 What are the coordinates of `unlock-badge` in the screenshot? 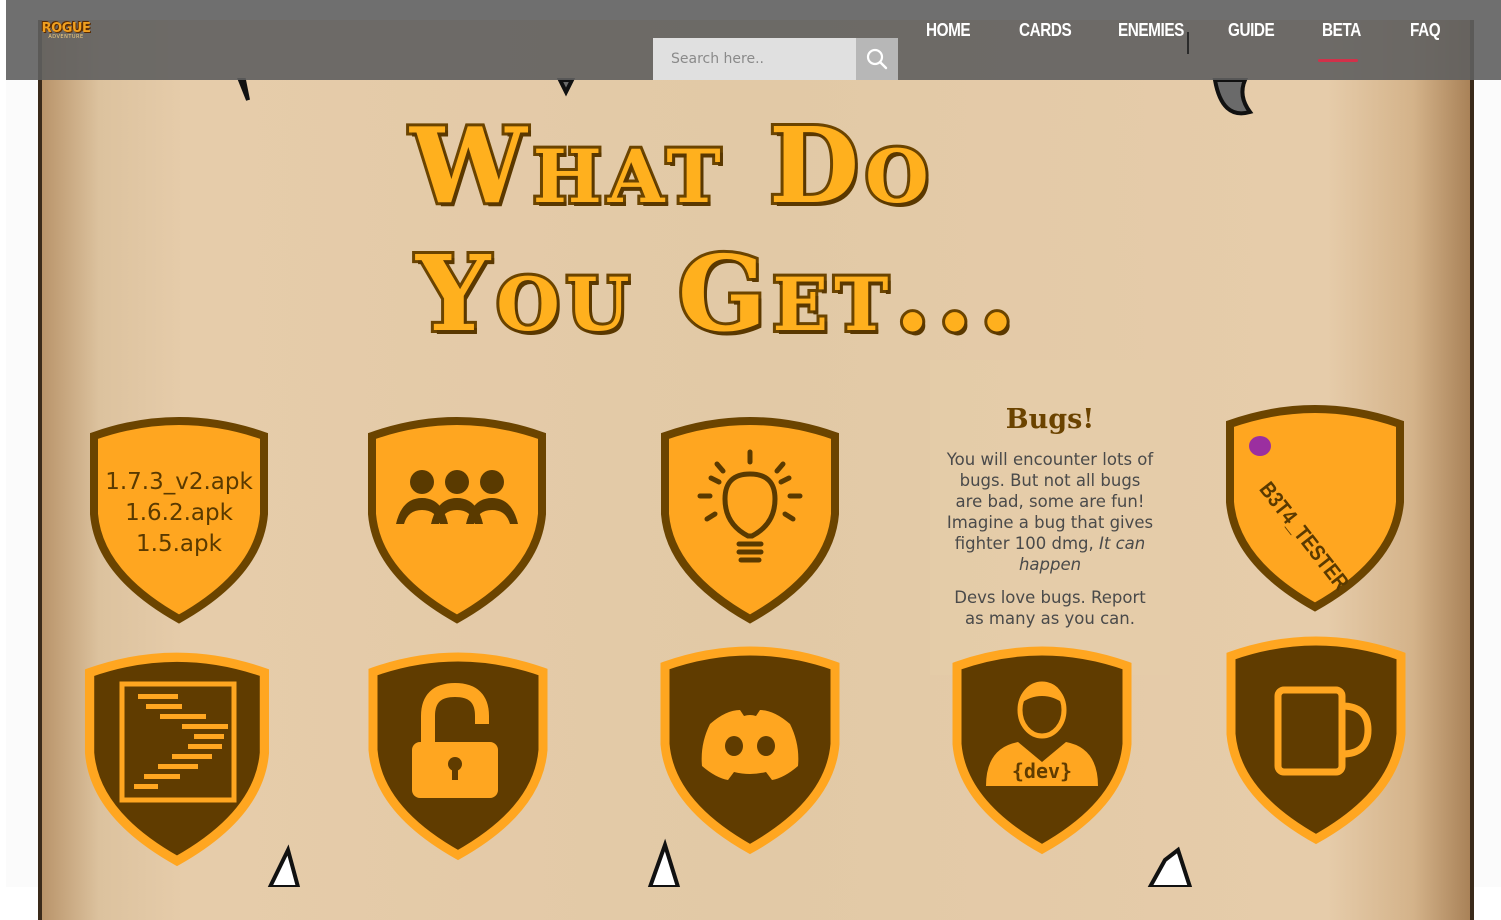 It's located at (458, 756).